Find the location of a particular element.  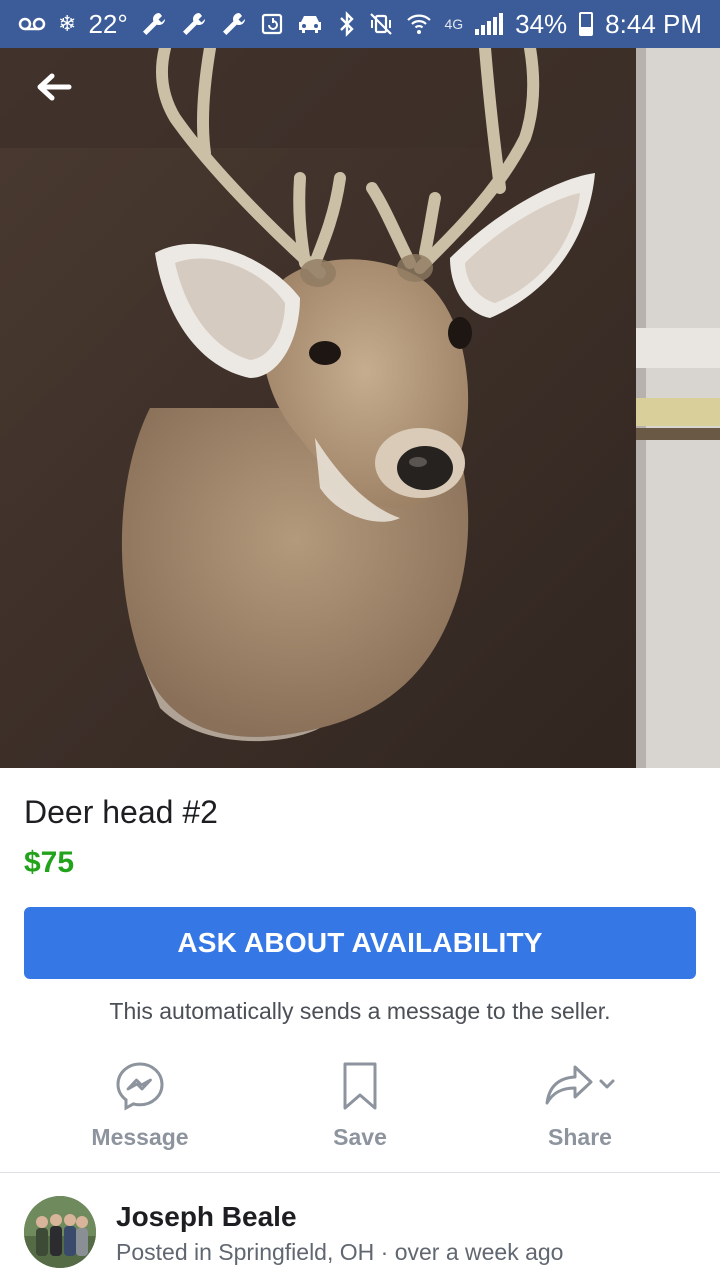

share-action-button: Share is located at coordinates (580, 1110).